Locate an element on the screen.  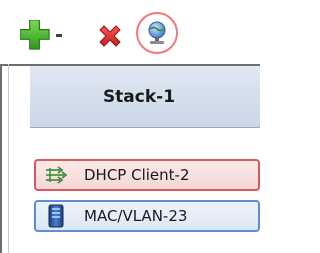
stack-item-label: MAC/VLAN-23 is located at coordinates (136, 216).